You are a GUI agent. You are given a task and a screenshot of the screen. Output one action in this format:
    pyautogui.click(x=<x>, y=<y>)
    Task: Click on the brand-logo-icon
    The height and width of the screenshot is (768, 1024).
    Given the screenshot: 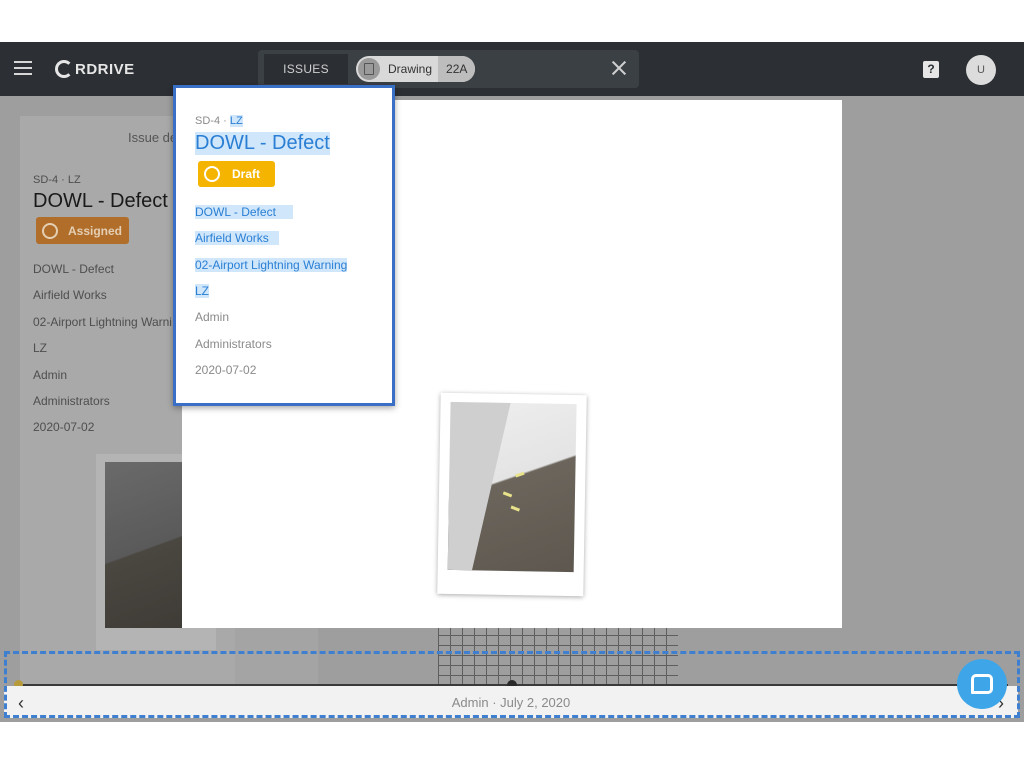 What is the action you would take?
    pyautogui.click(x=64, y=69)
    